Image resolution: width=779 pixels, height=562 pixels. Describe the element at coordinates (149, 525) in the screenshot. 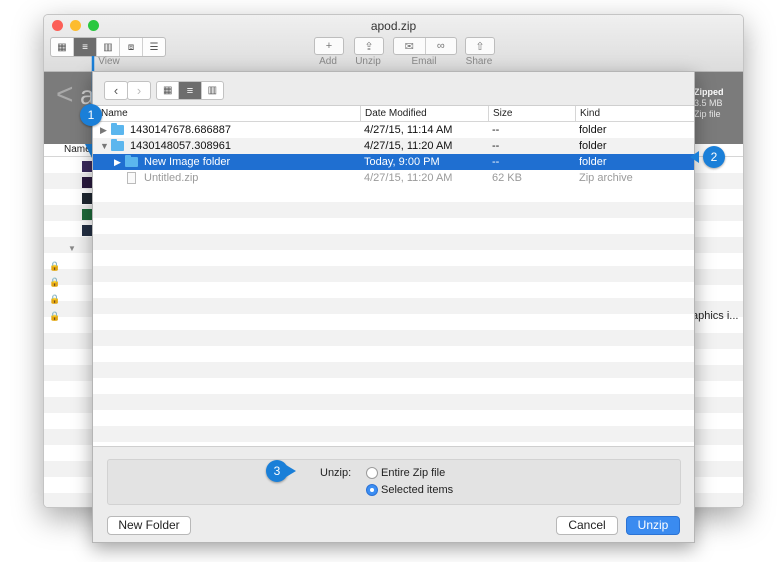

I see `new-folder-button: New Folder` at that location.